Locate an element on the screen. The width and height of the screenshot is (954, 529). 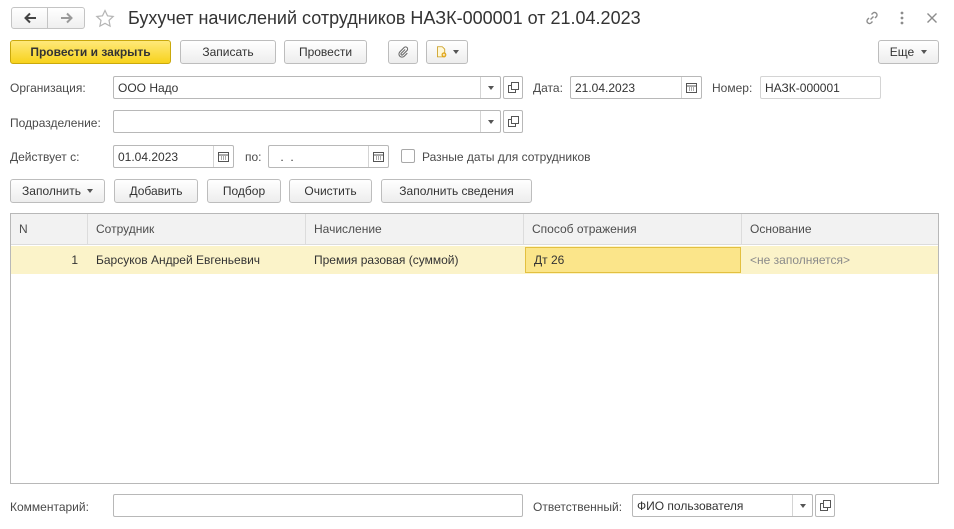
responsible-field: ФИО пользователя is located at coordinates (722, 505).